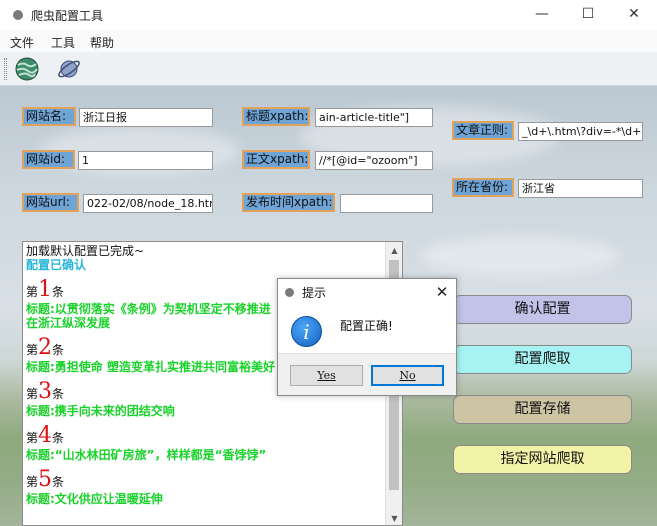  What do you see at coordinates (634, 15) in the screenshot?
I see `close-button: ✕` at bounding box center [634, 15].